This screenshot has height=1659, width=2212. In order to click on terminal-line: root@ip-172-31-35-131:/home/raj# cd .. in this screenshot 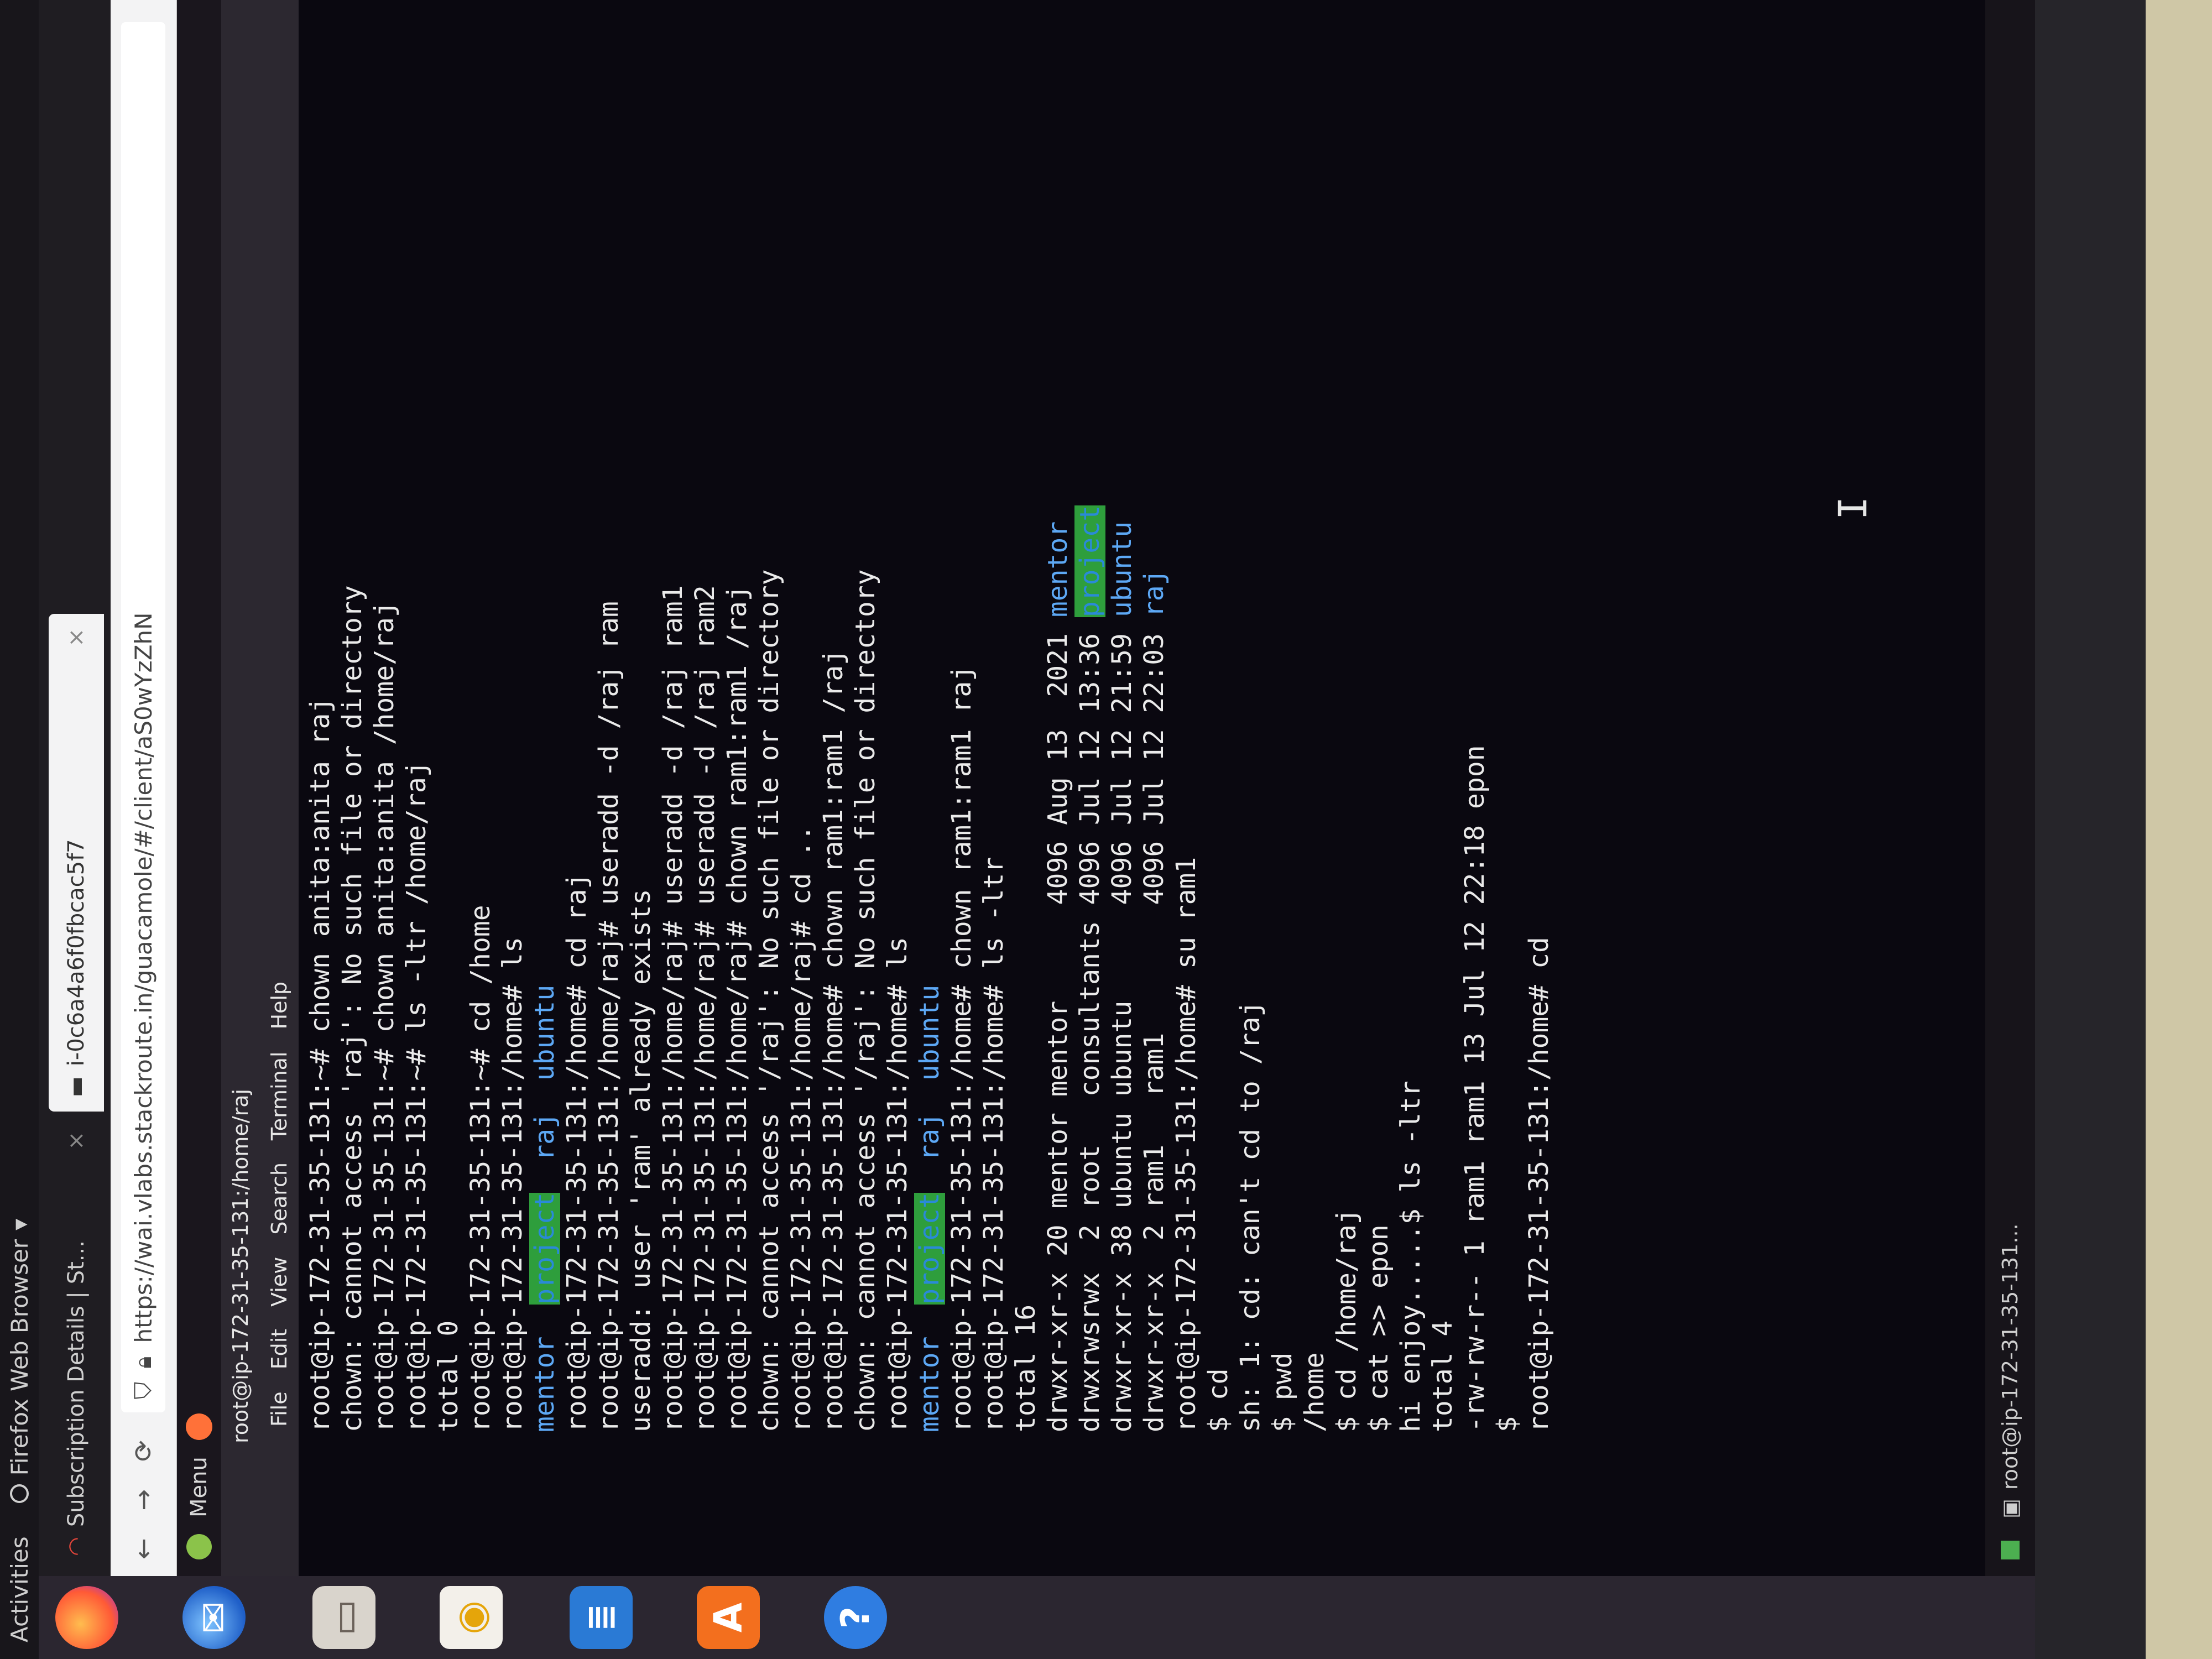, I will do `click(801, 716)`.